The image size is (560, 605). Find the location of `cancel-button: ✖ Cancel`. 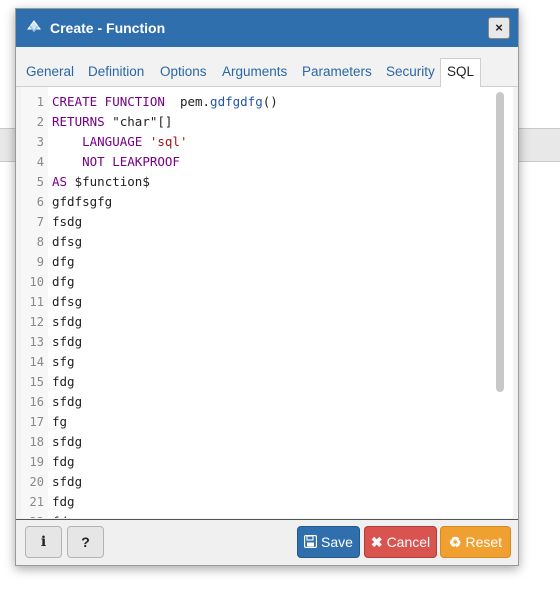

cancel-button: ✖ Cancel is located at coordinates (400, 542).